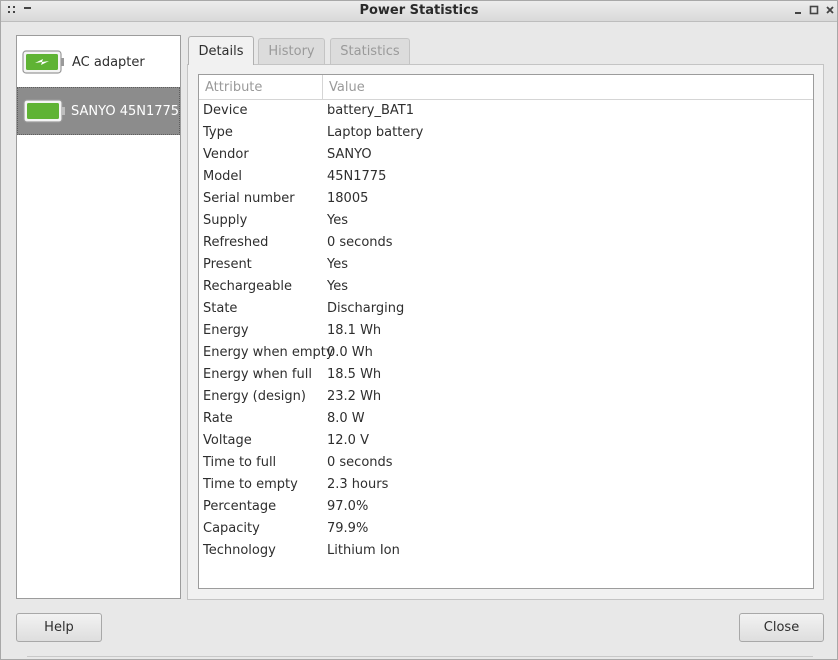  I want to click on value-cell: Discharging, so click(366, 308).